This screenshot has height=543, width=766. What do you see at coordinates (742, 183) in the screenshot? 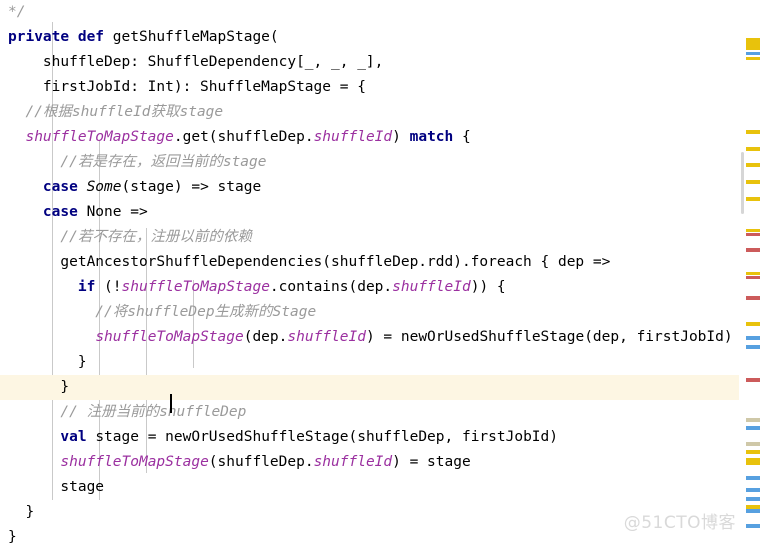
I see `vertical-scrollbar-thumb` at bounding box center [742, 183].